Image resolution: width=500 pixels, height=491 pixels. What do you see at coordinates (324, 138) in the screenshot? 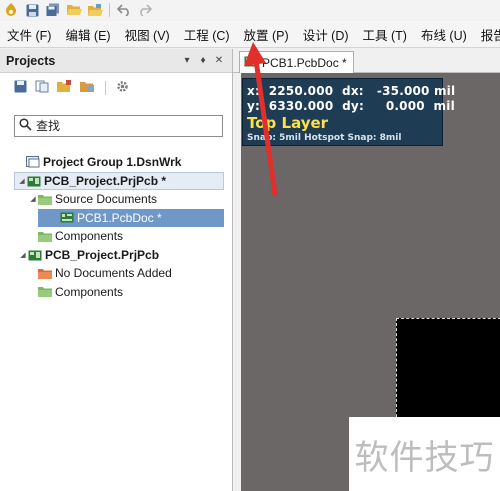
I see `hud-snap-info: Snap: 5mil Hotspot Snap: 8mil` at bounding box center [324, 138].